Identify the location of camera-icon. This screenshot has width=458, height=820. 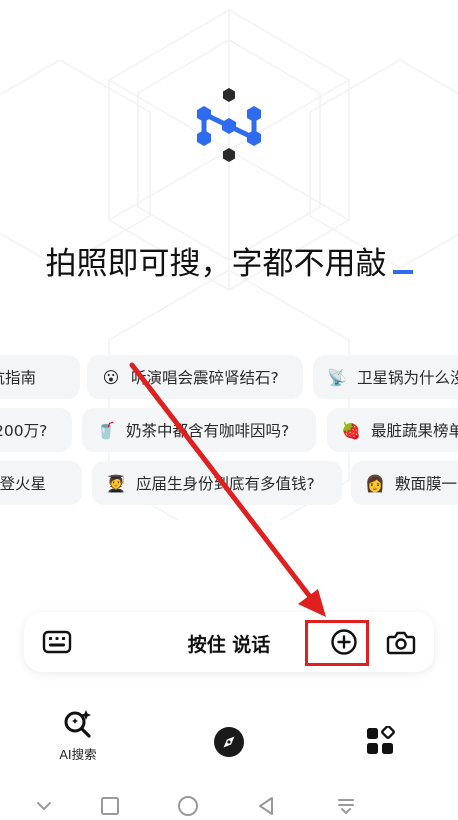
(401, 642).